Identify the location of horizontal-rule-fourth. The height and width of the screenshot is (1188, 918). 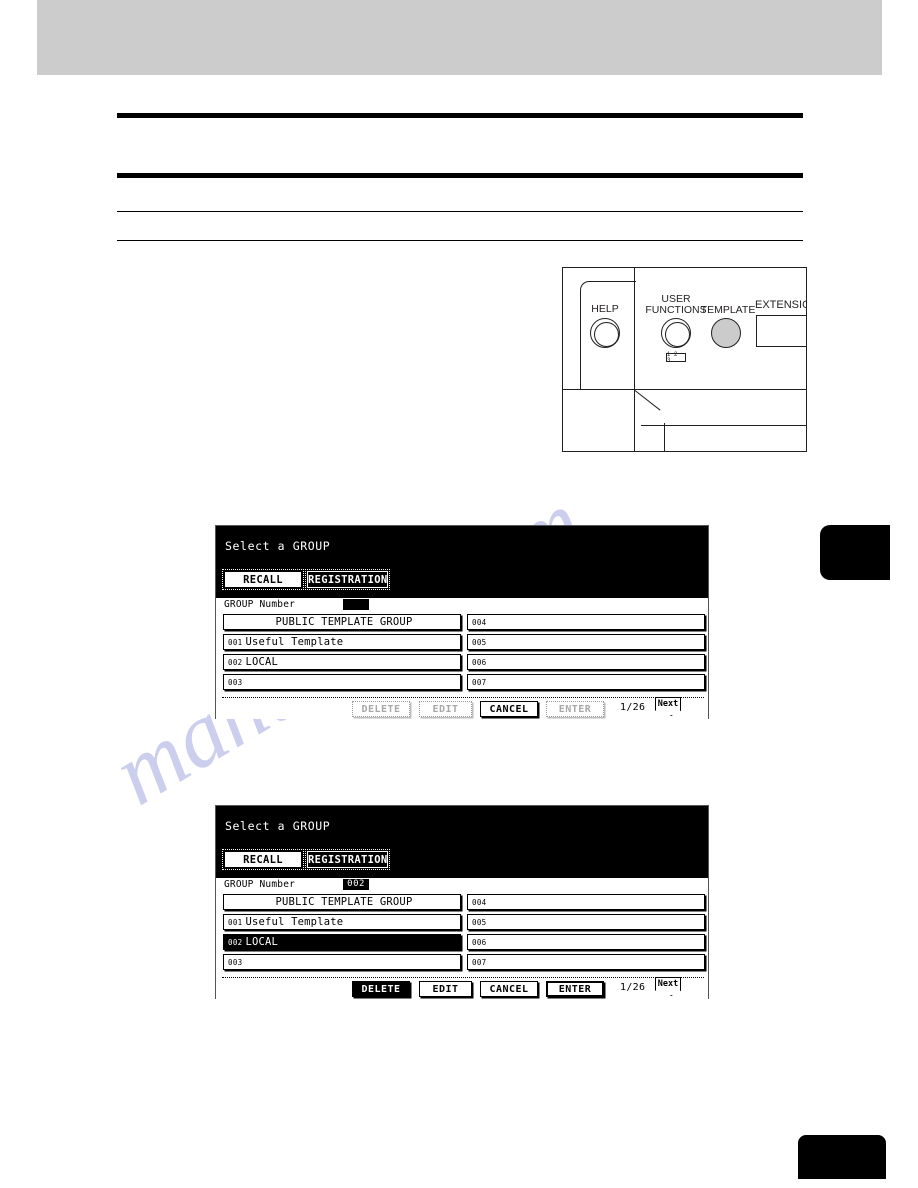
(460, 240).